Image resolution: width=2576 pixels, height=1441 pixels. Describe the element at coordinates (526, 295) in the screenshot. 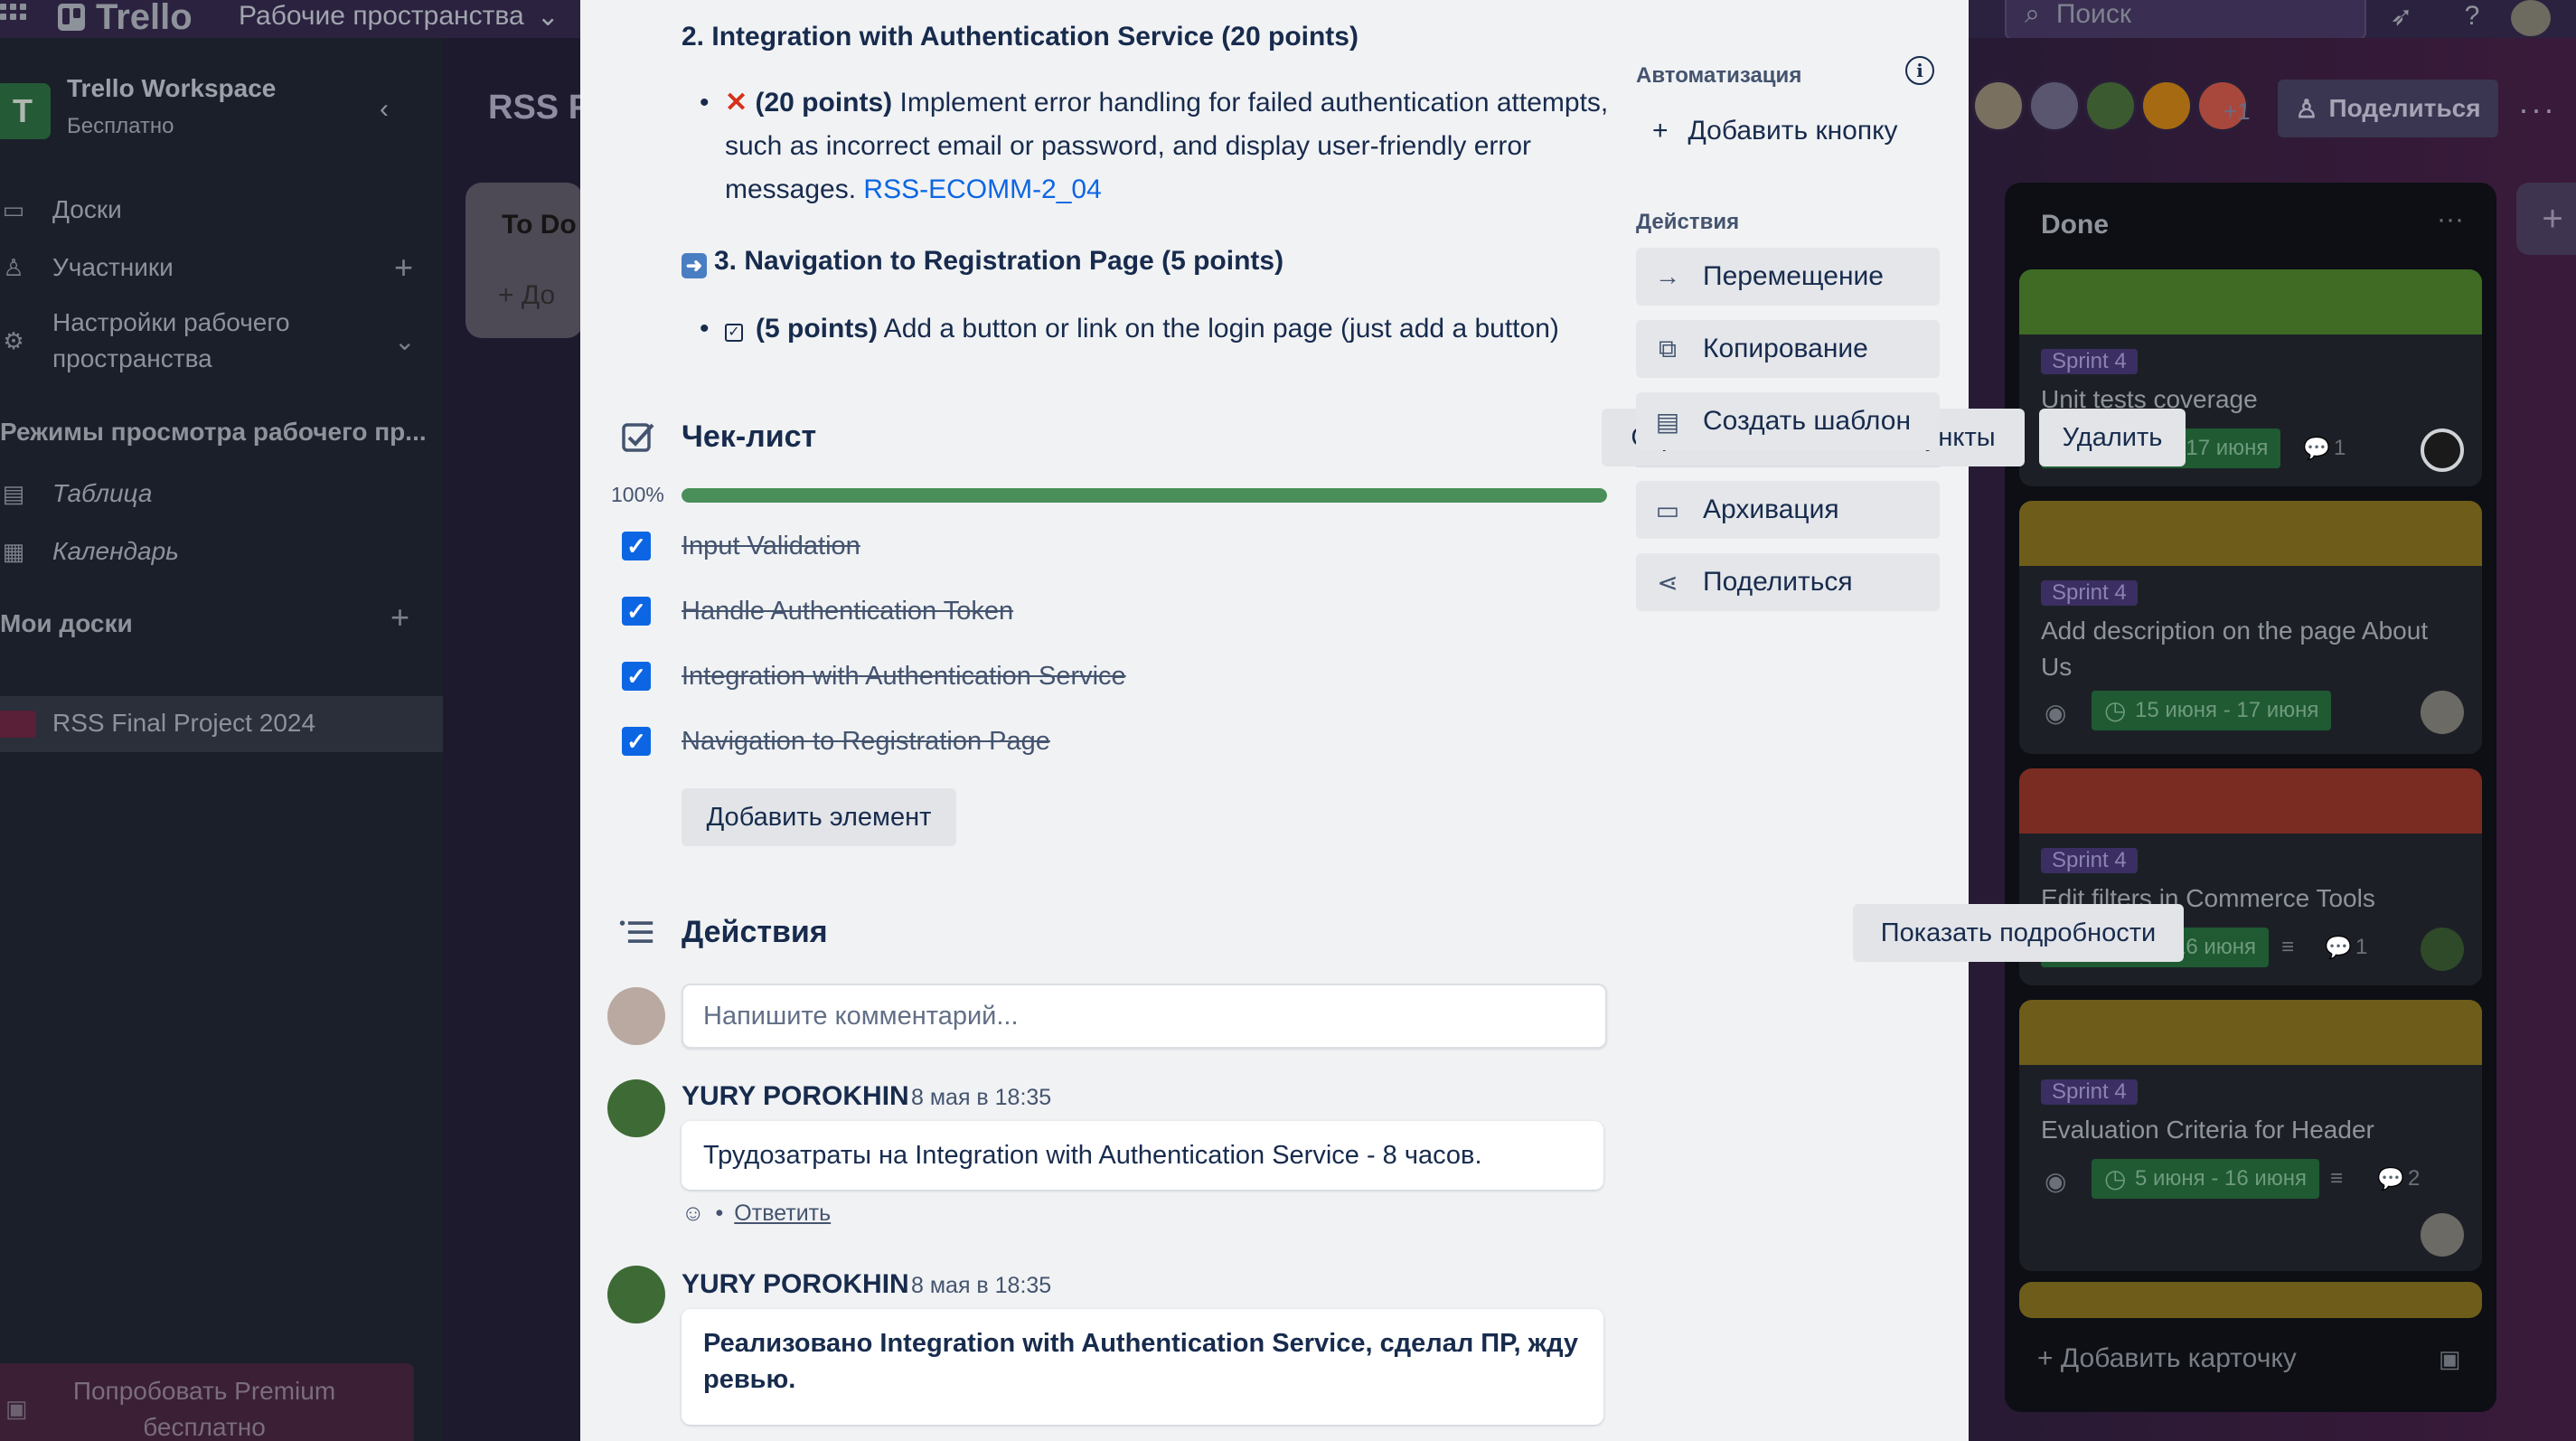

I see `add-card-button: + До` at that location.